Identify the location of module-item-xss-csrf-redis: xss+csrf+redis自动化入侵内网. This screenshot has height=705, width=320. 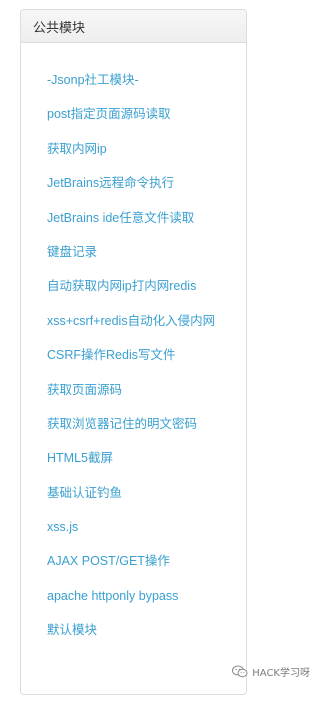
(133, 321).